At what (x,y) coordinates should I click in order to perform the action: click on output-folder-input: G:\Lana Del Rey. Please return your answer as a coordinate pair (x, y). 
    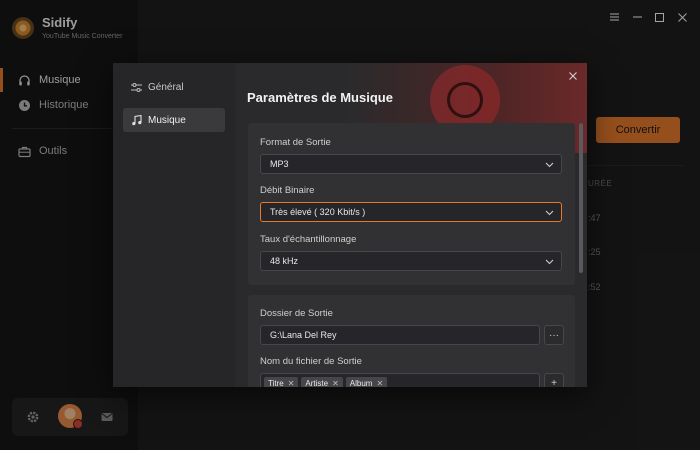
    Looking at the image, I should click on (400, 335).